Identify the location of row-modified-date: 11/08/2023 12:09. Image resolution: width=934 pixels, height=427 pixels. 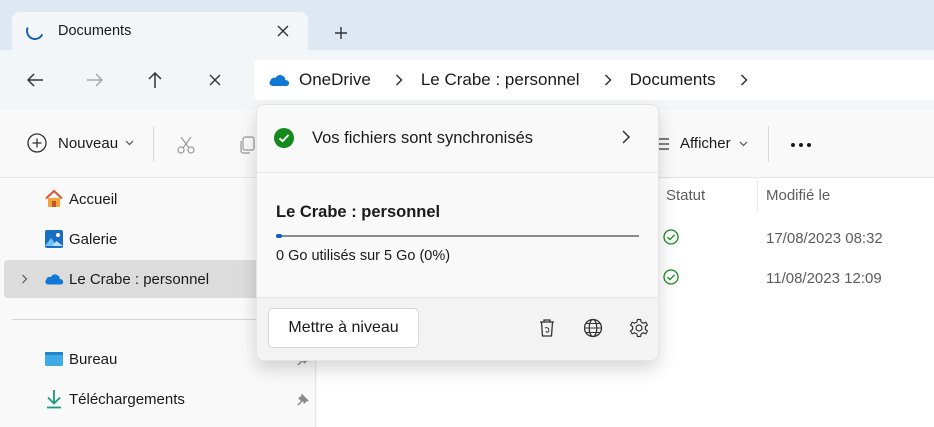
(824, 278).